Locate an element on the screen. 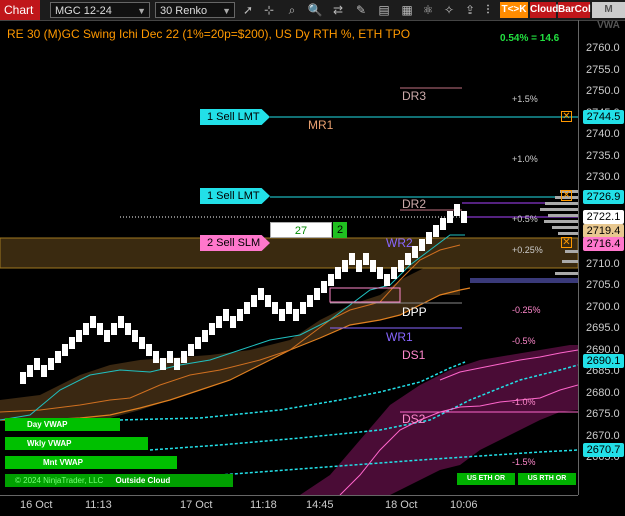 This screenshot has width=625, height=516. share-icon: ⇪ is located at coordinates (470, 10).